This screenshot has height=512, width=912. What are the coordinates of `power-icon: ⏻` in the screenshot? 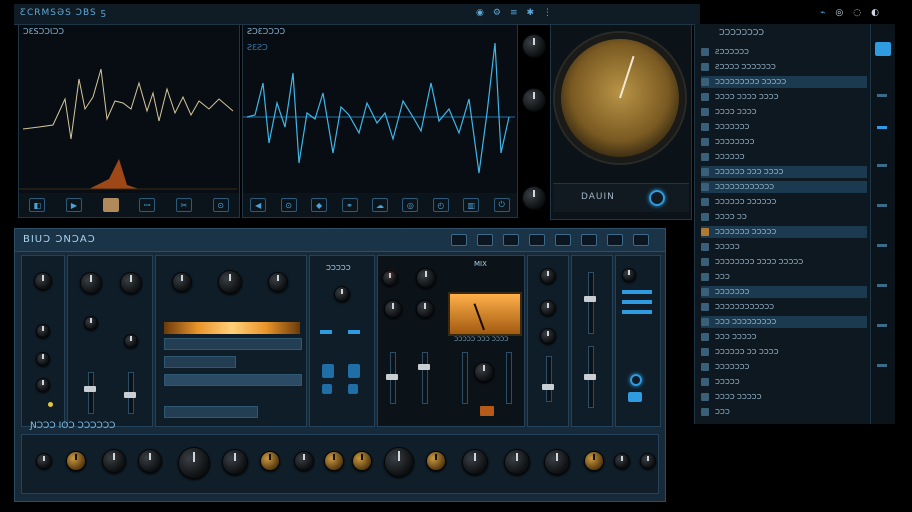 It's located at (501, 205).